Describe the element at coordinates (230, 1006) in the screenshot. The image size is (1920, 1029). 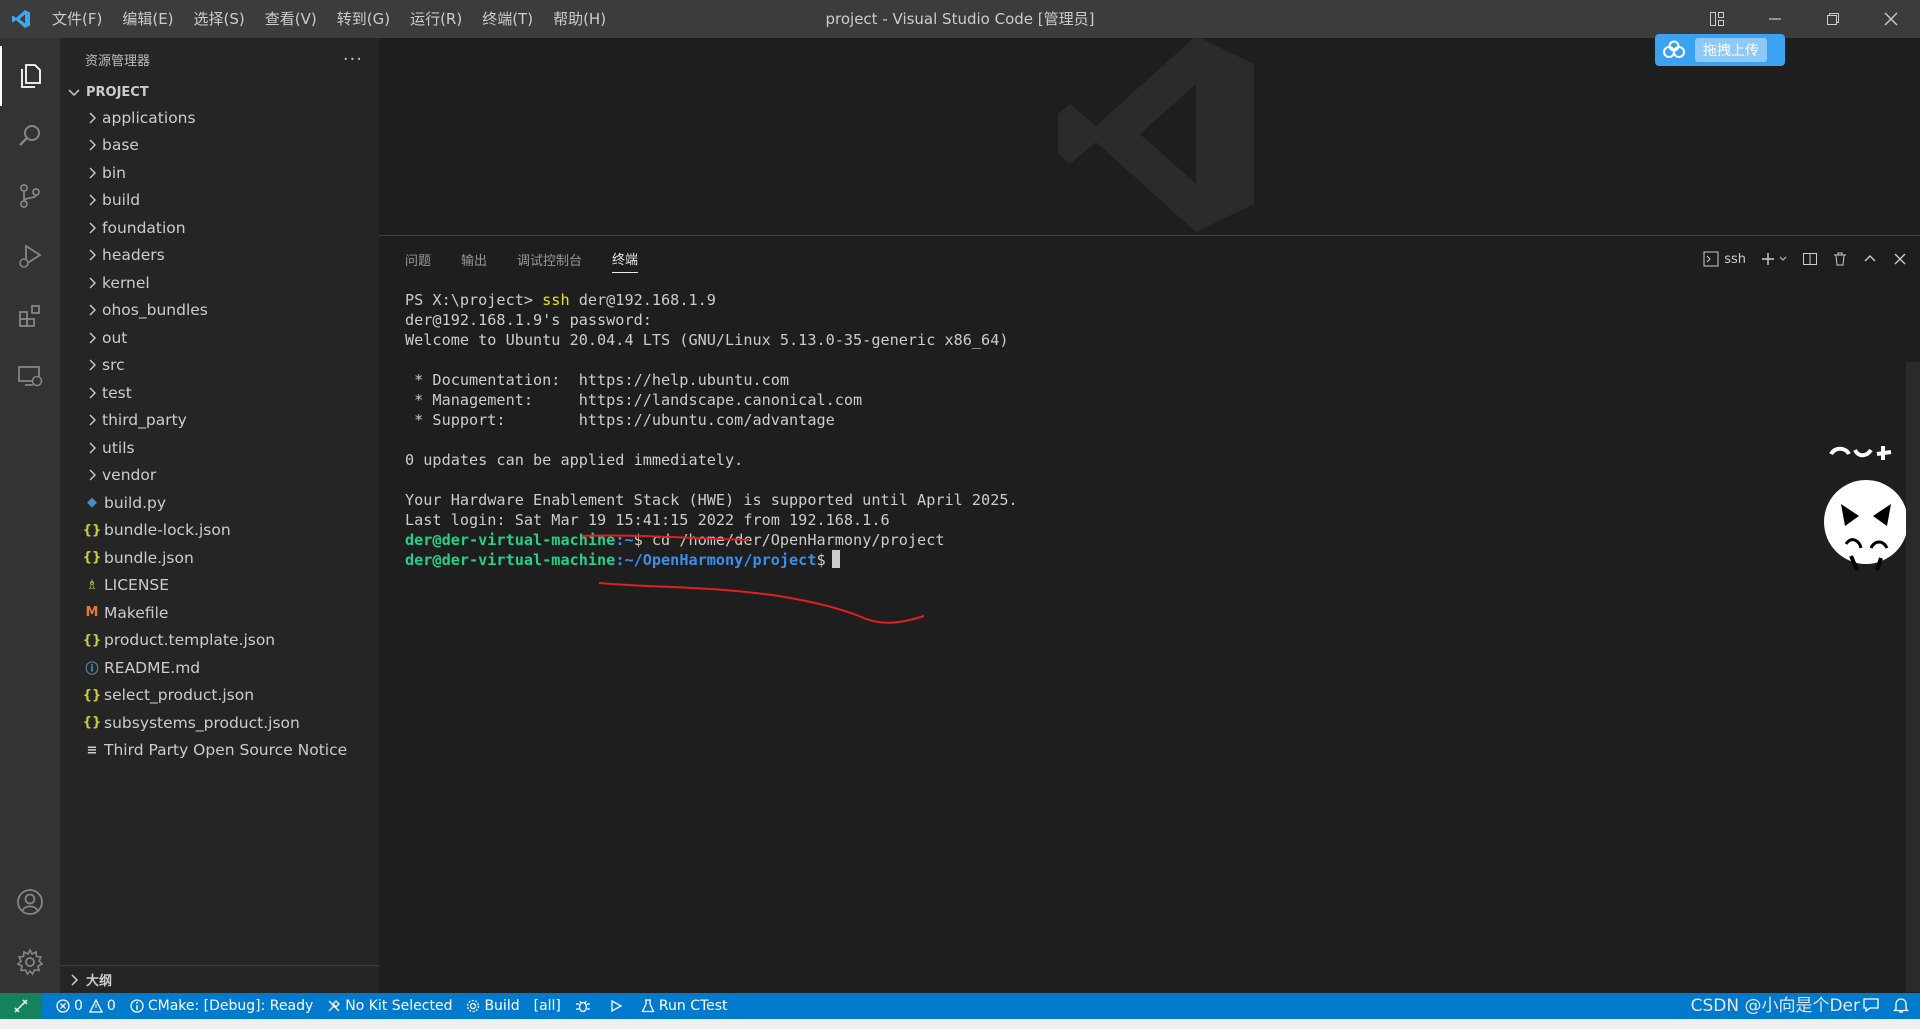
I see `cmake-status-label: CMake: [Debug]: Ready` at that location.